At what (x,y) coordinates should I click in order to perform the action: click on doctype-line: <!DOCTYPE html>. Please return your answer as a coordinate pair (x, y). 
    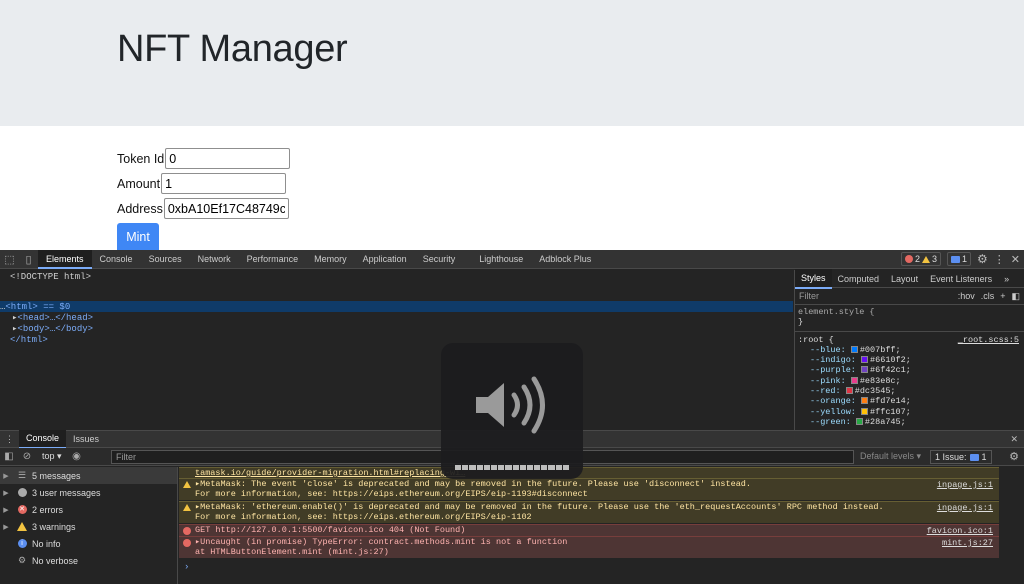
    Looking at the image, I should click on (50, 277).